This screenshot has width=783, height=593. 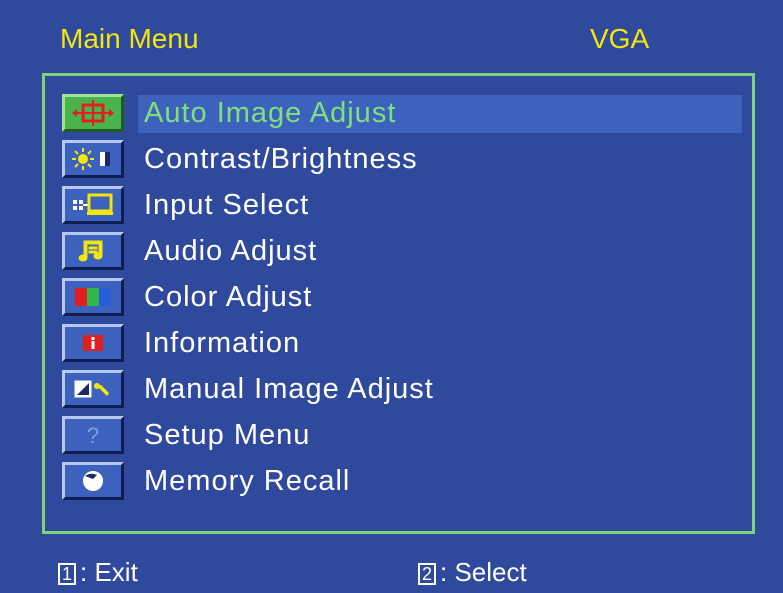 What do you see at coordinates (93, 159) in the screenshot?
I see `contrast-brightness-icon` at bounding box center [93, 159].